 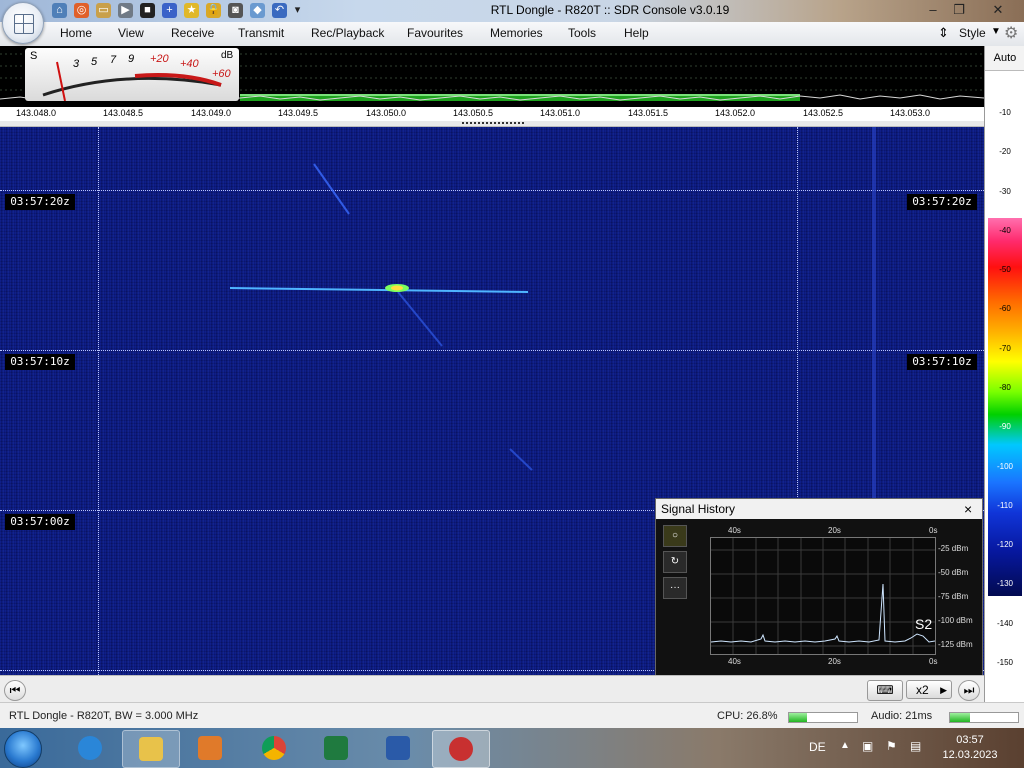 What do you see at coordinates (972, 33) in the screenshot?
I see `style-menu: Style` at bounding box center [972, 33].